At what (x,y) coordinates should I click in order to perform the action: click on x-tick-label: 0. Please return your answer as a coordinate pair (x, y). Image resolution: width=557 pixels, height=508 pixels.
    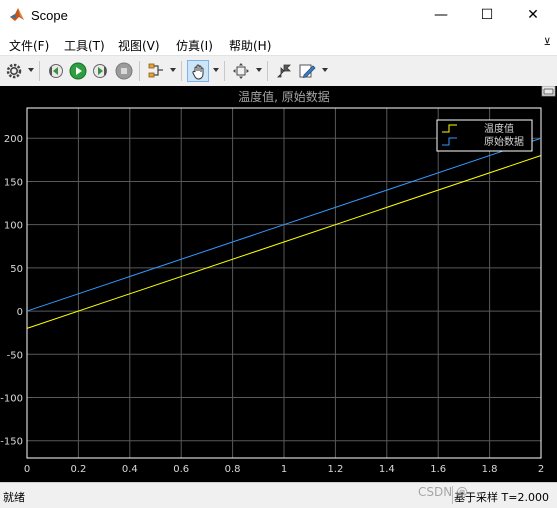
    Looking at the image, I should click on (27, 469).